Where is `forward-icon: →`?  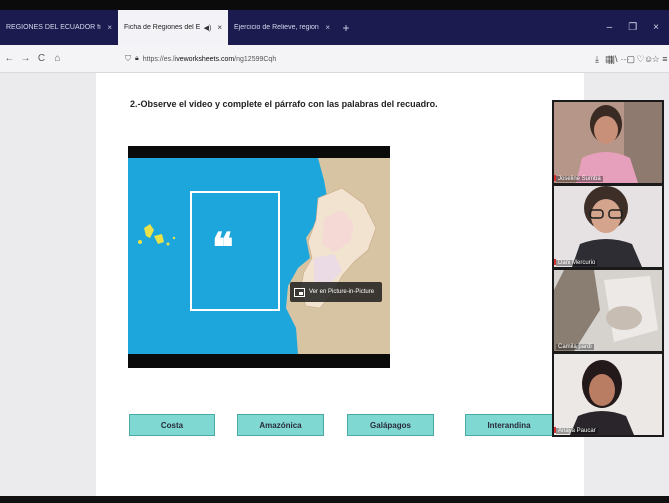 forward-icon: → is located at coordinates (25, 58).